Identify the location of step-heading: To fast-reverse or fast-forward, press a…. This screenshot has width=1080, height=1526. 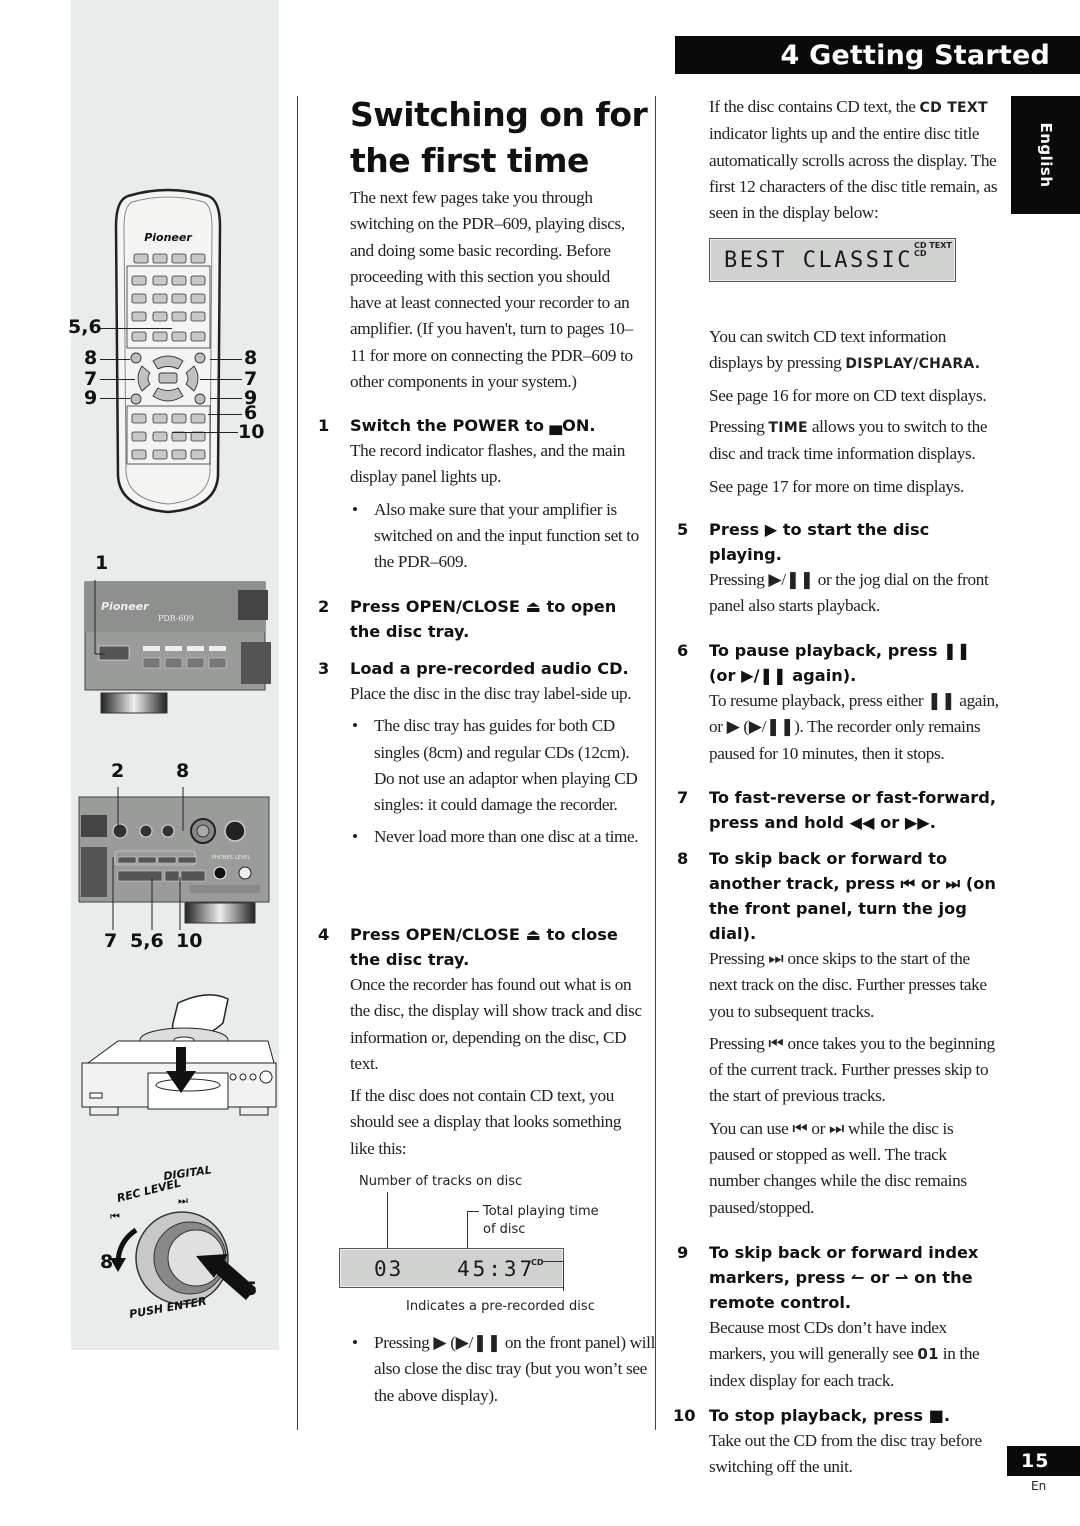
(852, 810).